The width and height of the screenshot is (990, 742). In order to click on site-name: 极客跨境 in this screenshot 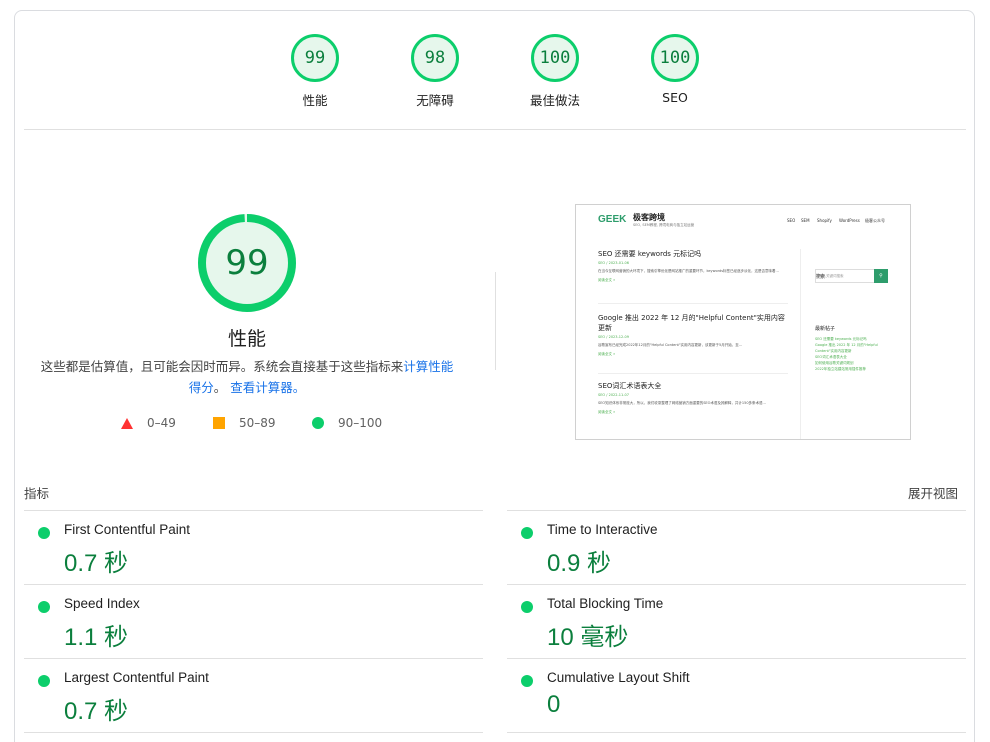, I will do `click(649, 217)`.